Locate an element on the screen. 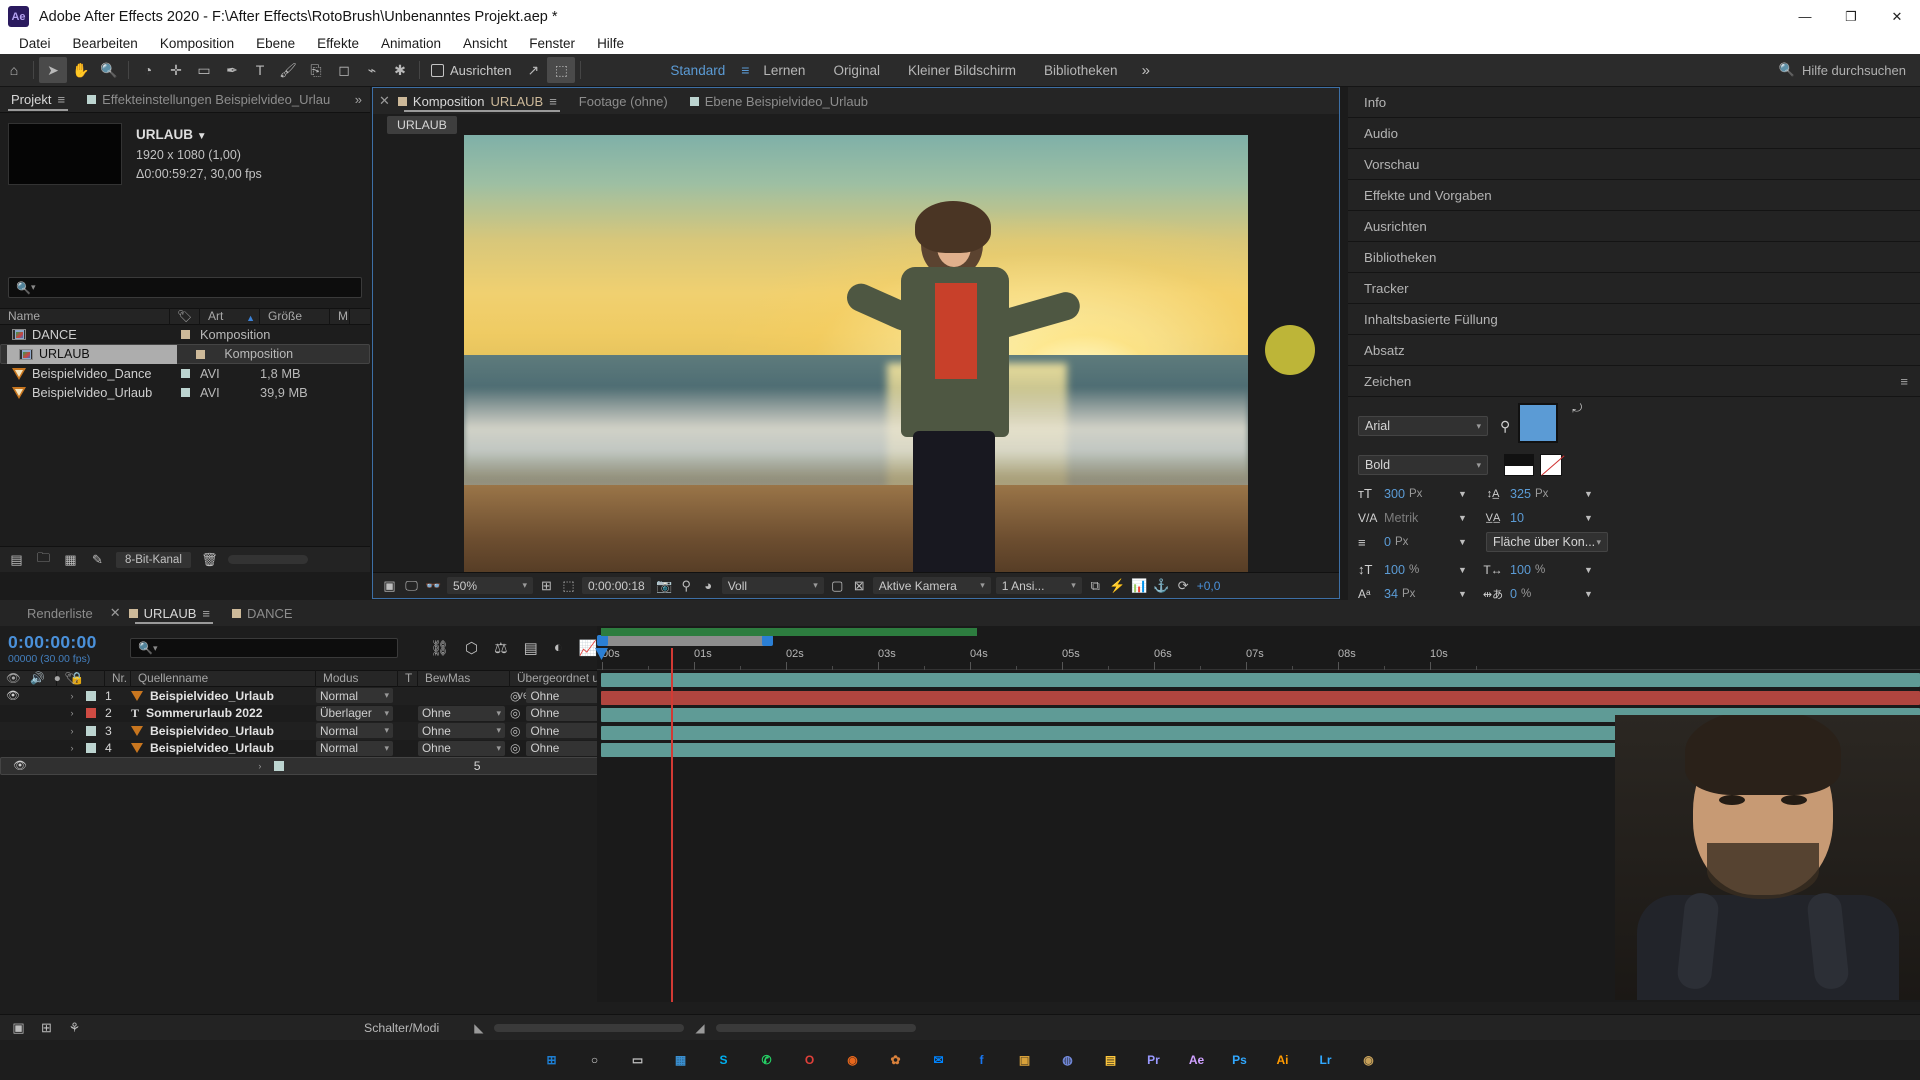 This screenshot has height=1080, width=1920. timeline-ruler: 00s 01s 02s 03s 04s 05s 06s 07s 08s 10s is located at coordinates (1258, 659).